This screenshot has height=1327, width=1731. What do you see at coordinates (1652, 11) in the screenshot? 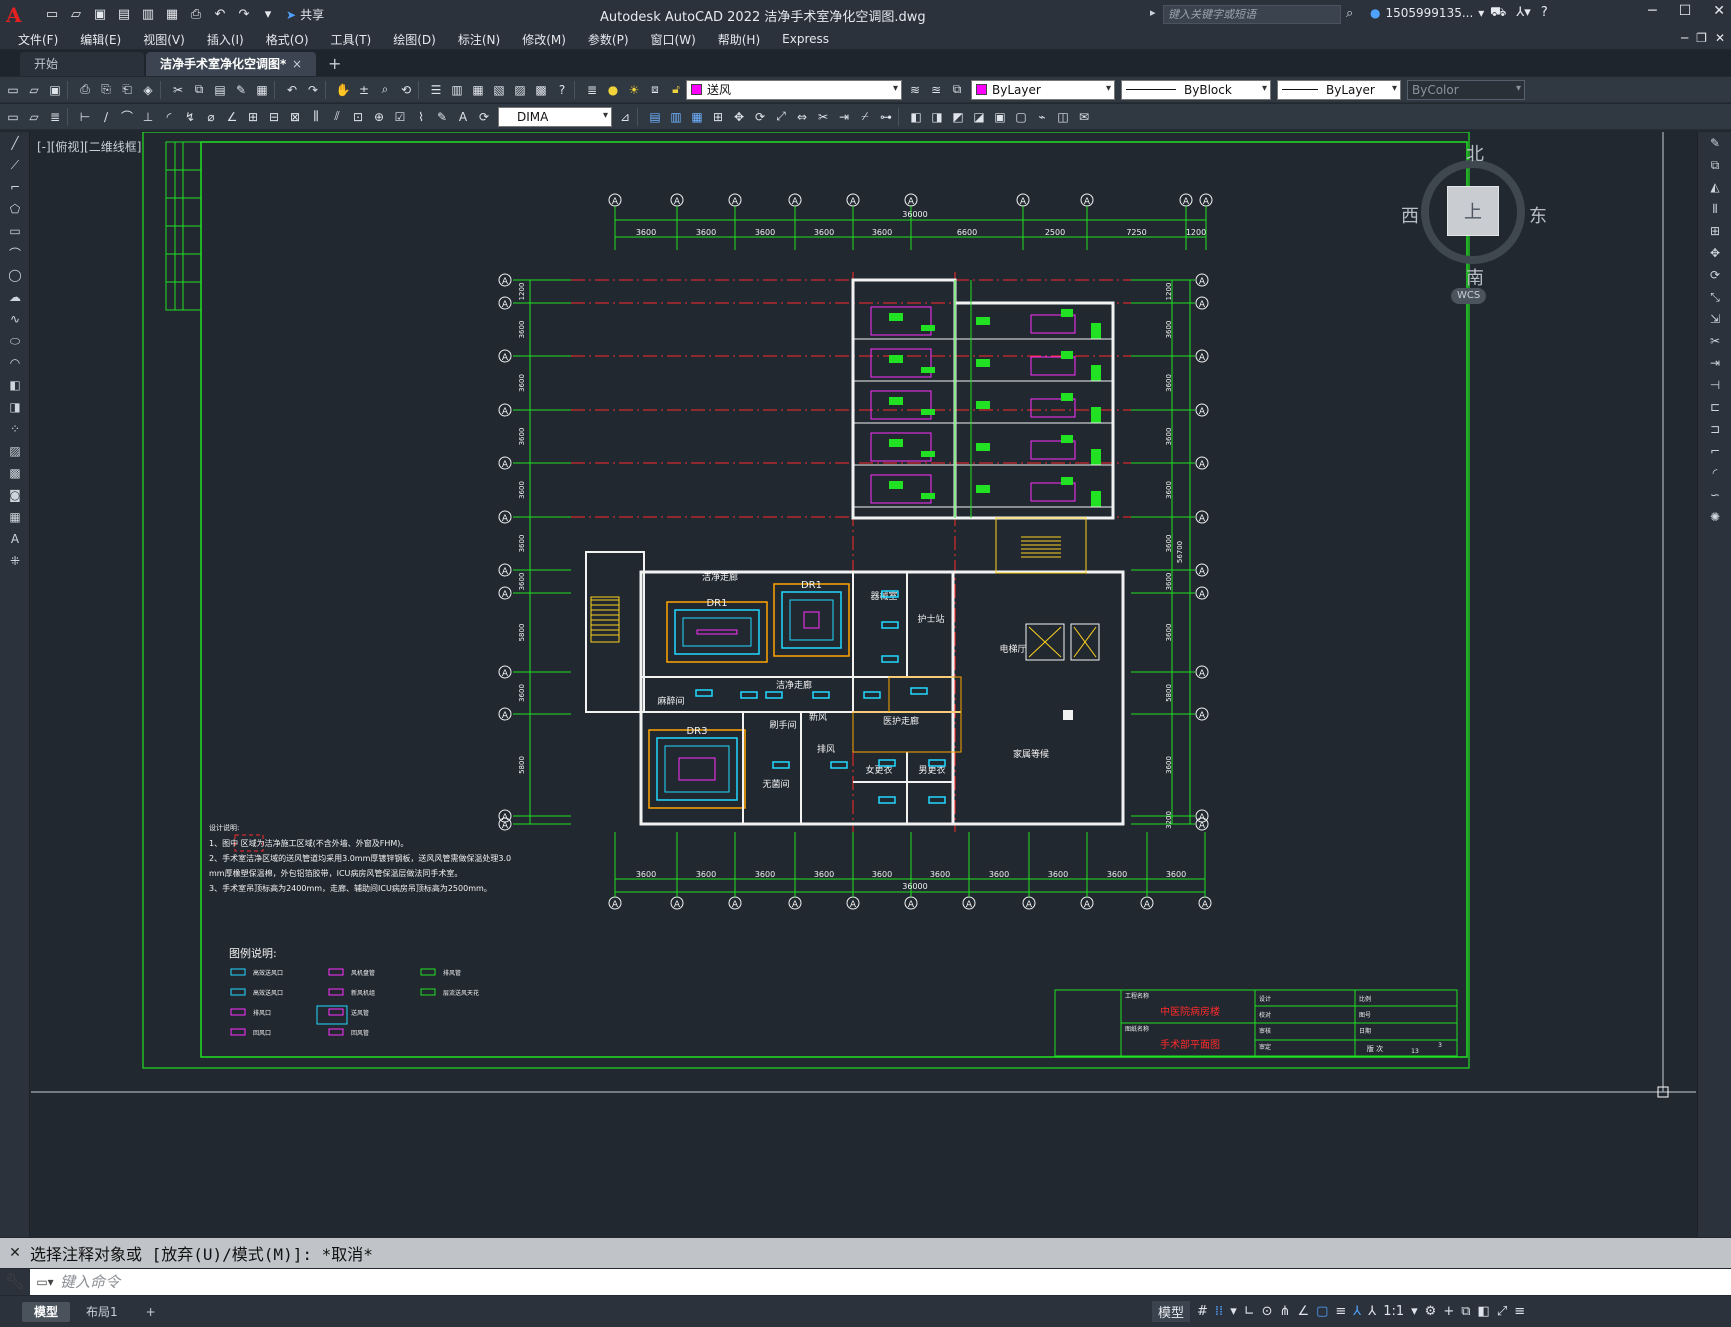
I see `minimize-icon: ─` at bounding box center [1652, 11].